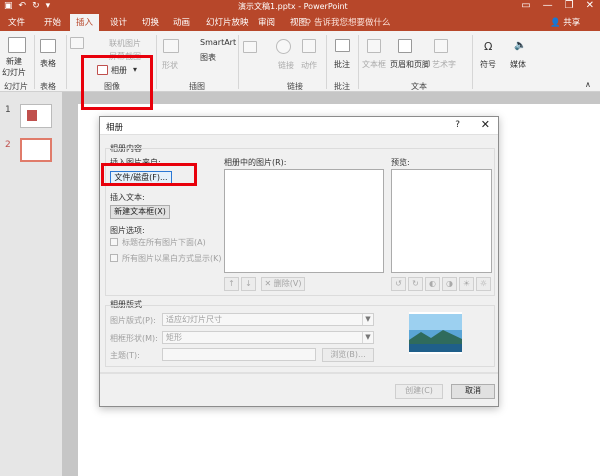  What do you see at coordinates (112, 86) in the screenshot?
I see `images-group-label: 图像` at bounding box center [112, 86].